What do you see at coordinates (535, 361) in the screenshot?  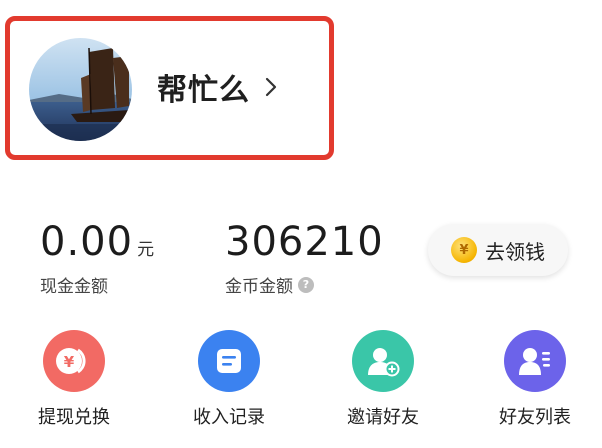 I see `friend-list-icon` at bounding box center [535, 361].